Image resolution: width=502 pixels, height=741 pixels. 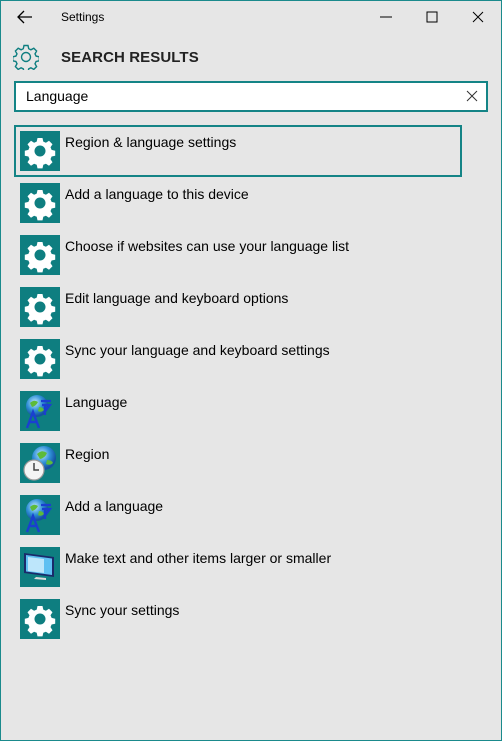 I want to click on search-result-item: Add a language to this device, so click(x=237, y=202).